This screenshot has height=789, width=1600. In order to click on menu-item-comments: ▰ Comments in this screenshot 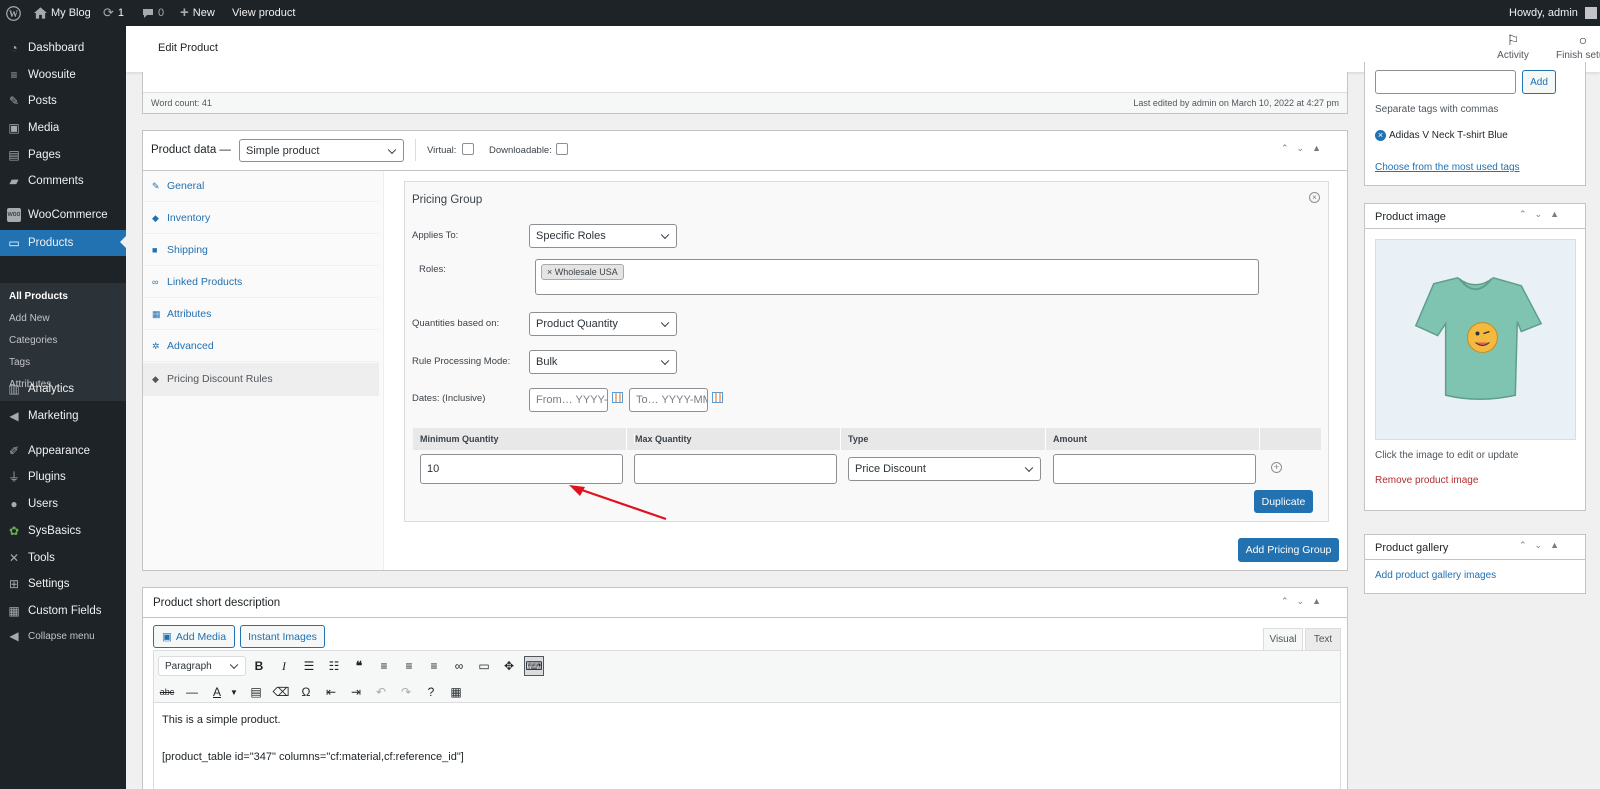, I will do `click(63, 181)`.